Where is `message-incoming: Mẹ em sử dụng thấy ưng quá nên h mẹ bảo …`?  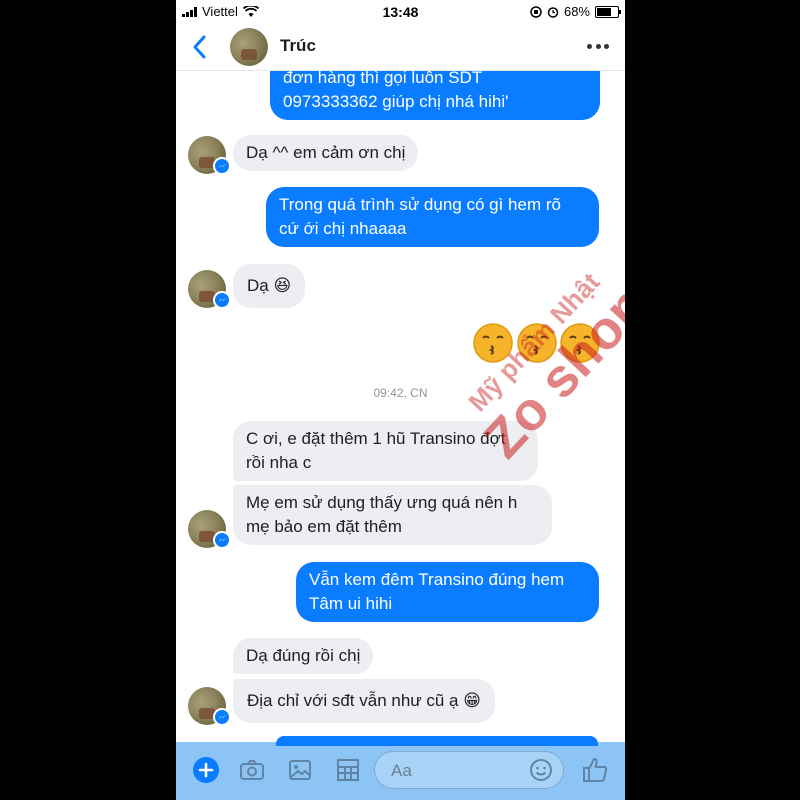
message-incoming: Mẹ em sử dụng thấy ưng quá nên h mẹ bảo … is located at coordinates (392, 515).